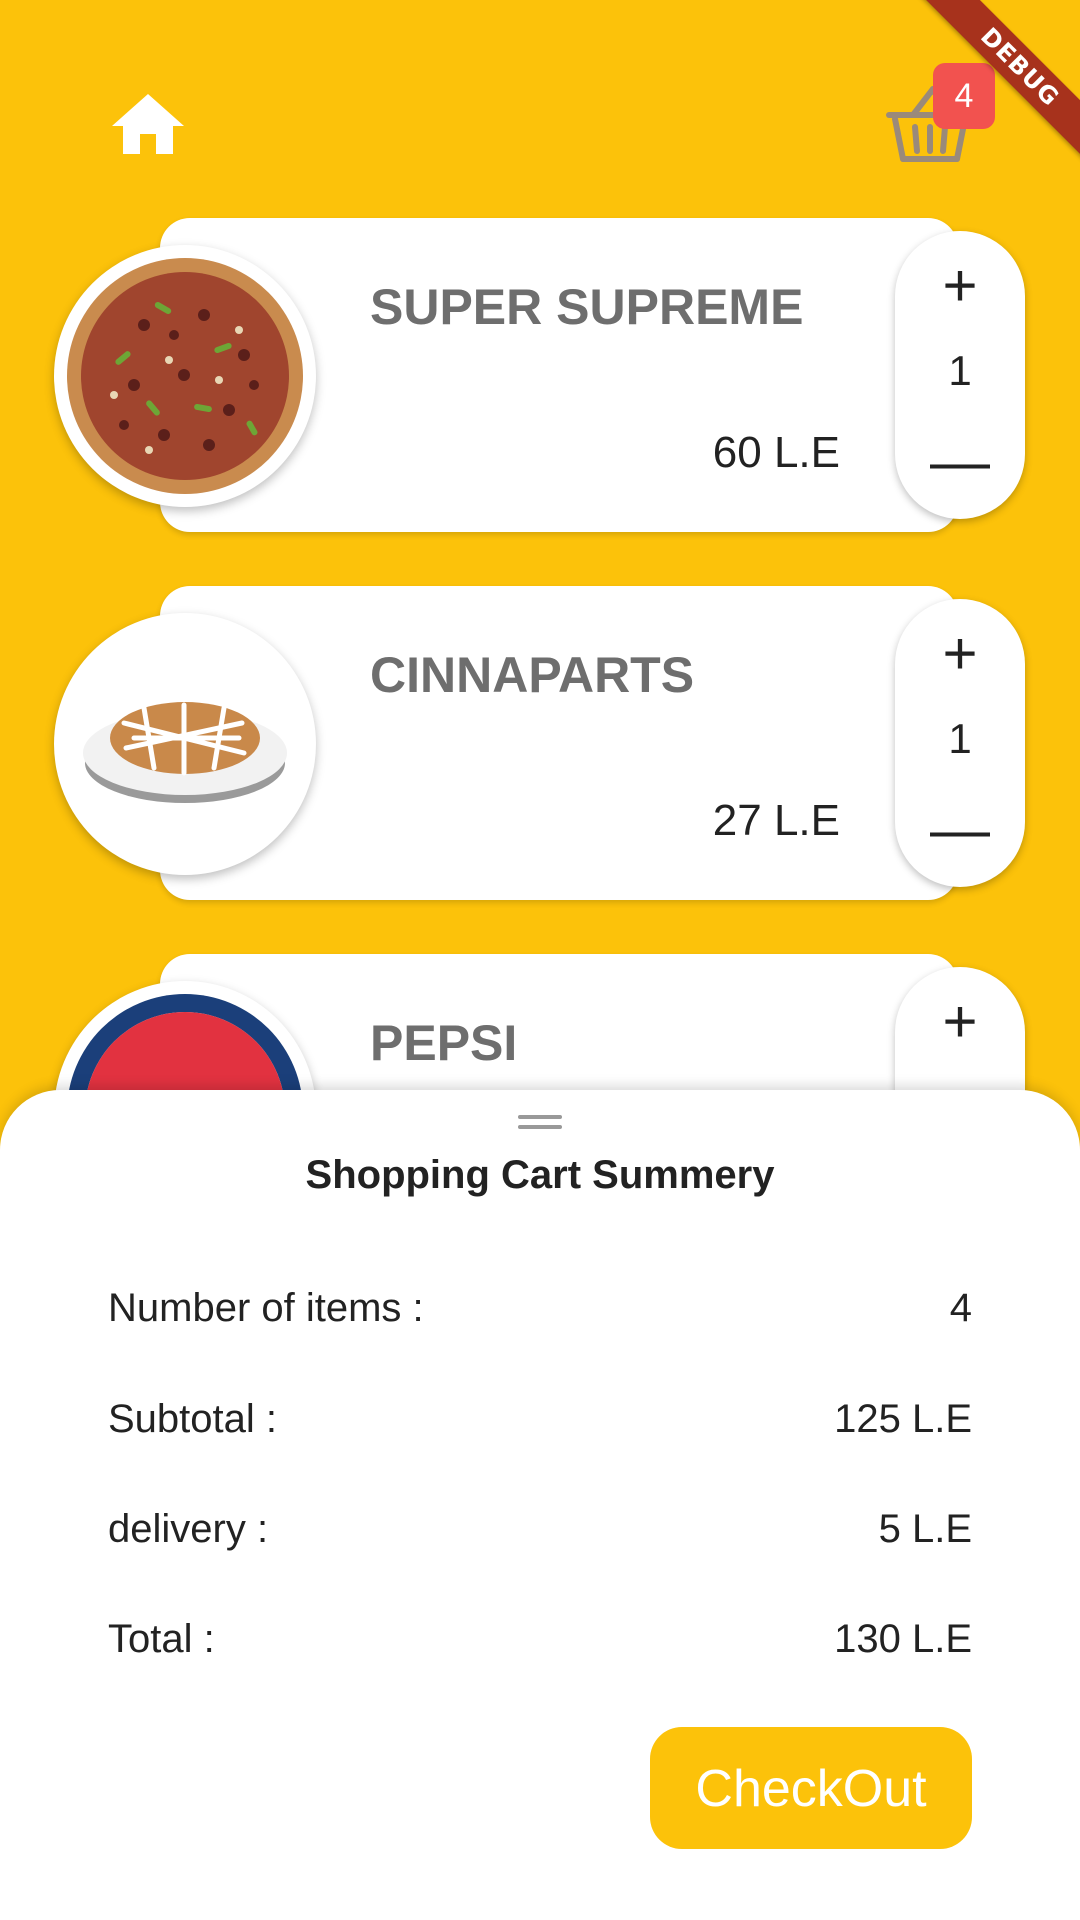  I want to click on summary-title: Shopping Cart Summery, so click(540, 1175).